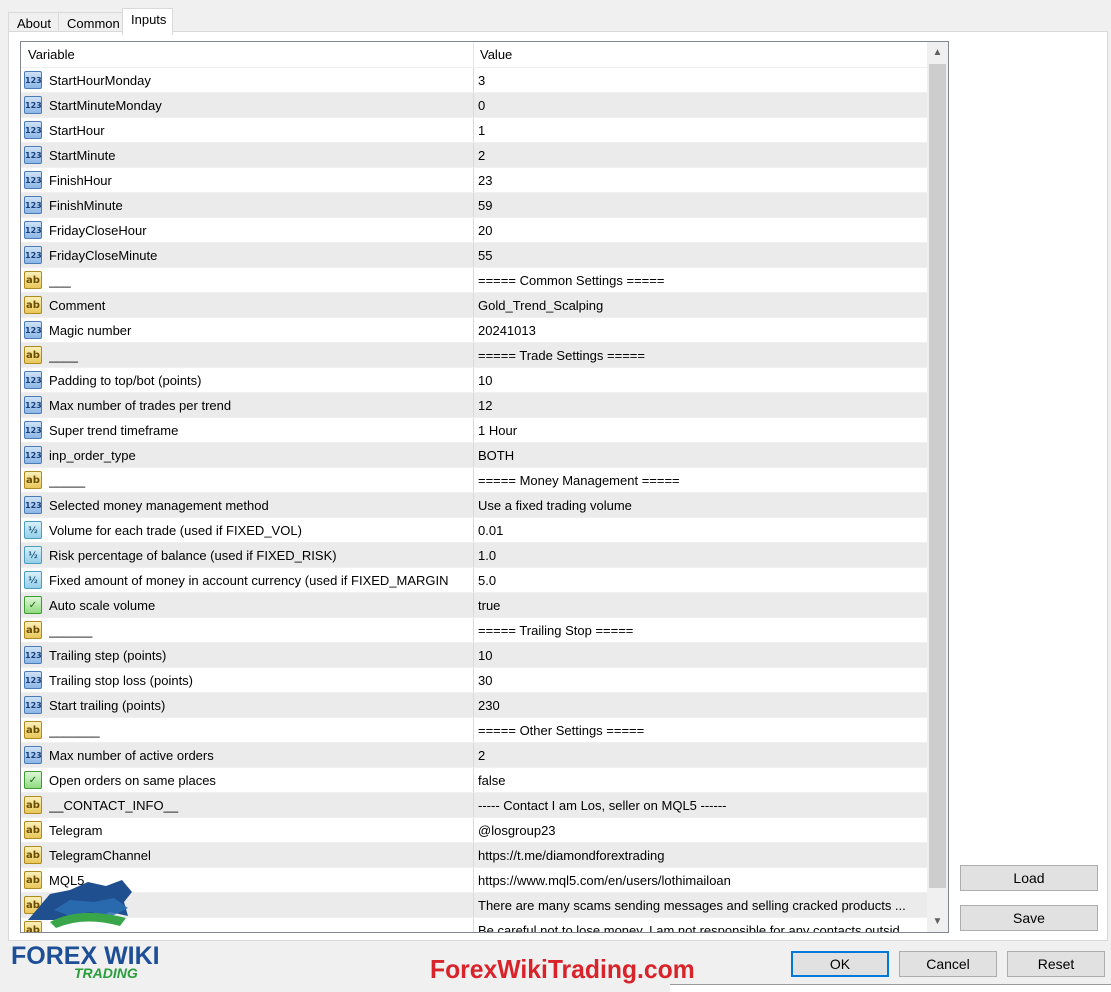 This screenshot has height=992, width=1111. I want to click on table-row: 123 FinishMinute 59, so click(474, 205).